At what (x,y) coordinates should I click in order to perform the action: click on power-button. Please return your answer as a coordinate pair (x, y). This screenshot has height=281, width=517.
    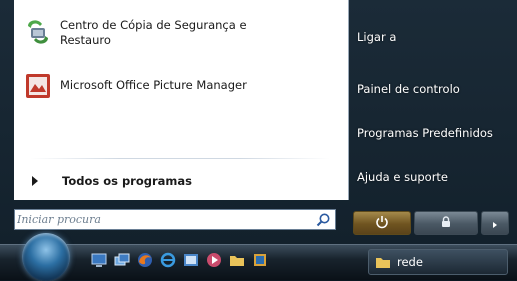
    Looking at the image, I should click on (382, 223).